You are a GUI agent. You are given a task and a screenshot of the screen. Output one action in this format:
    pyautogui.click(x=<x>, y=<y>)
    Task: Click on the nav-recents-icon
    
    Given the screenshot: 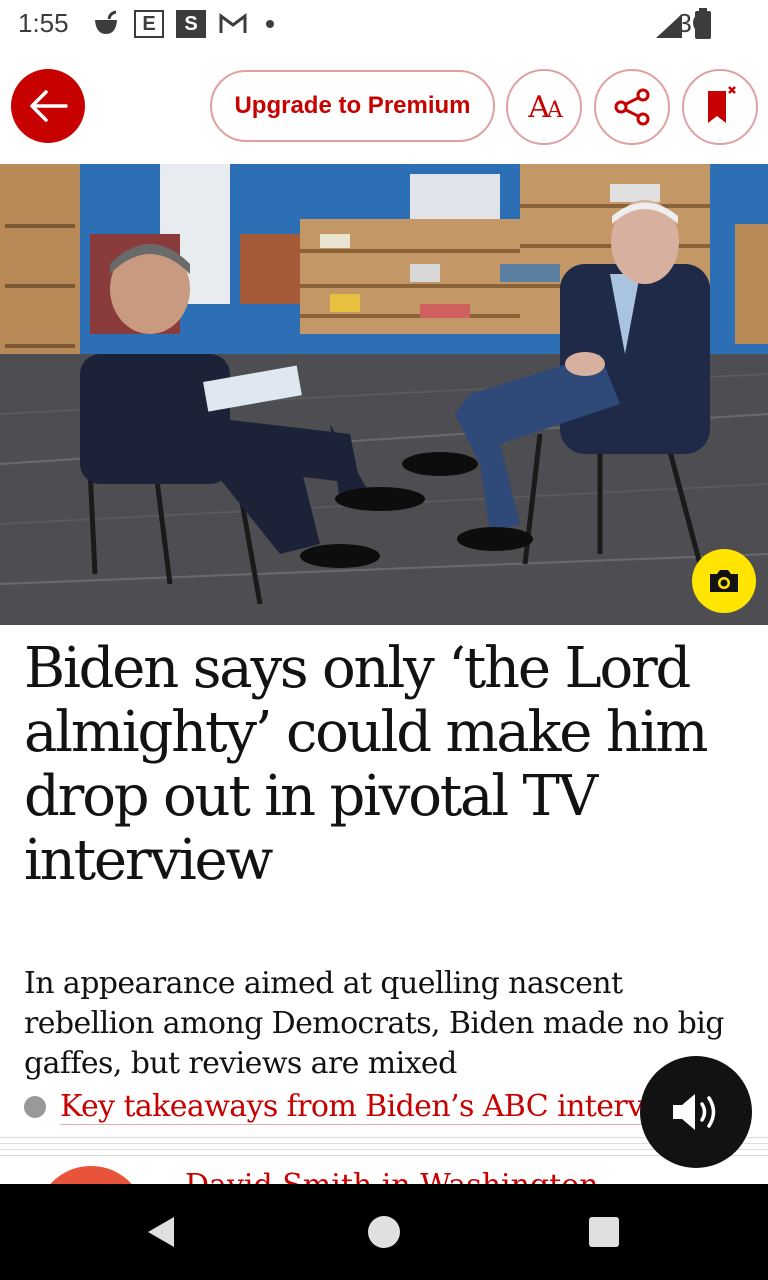 What is the action you would take?
    pyautogui.click(x=604, y=1232)
    